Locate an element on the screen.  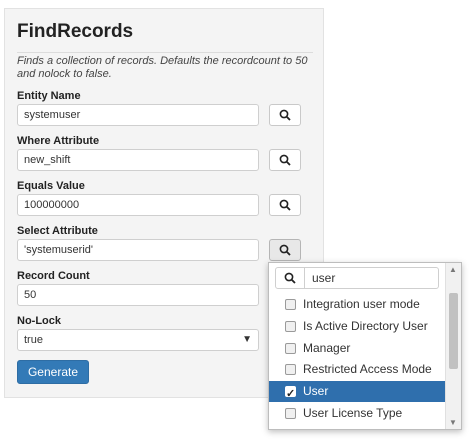
option-manager: Manager is located at coordinates (357, 348).